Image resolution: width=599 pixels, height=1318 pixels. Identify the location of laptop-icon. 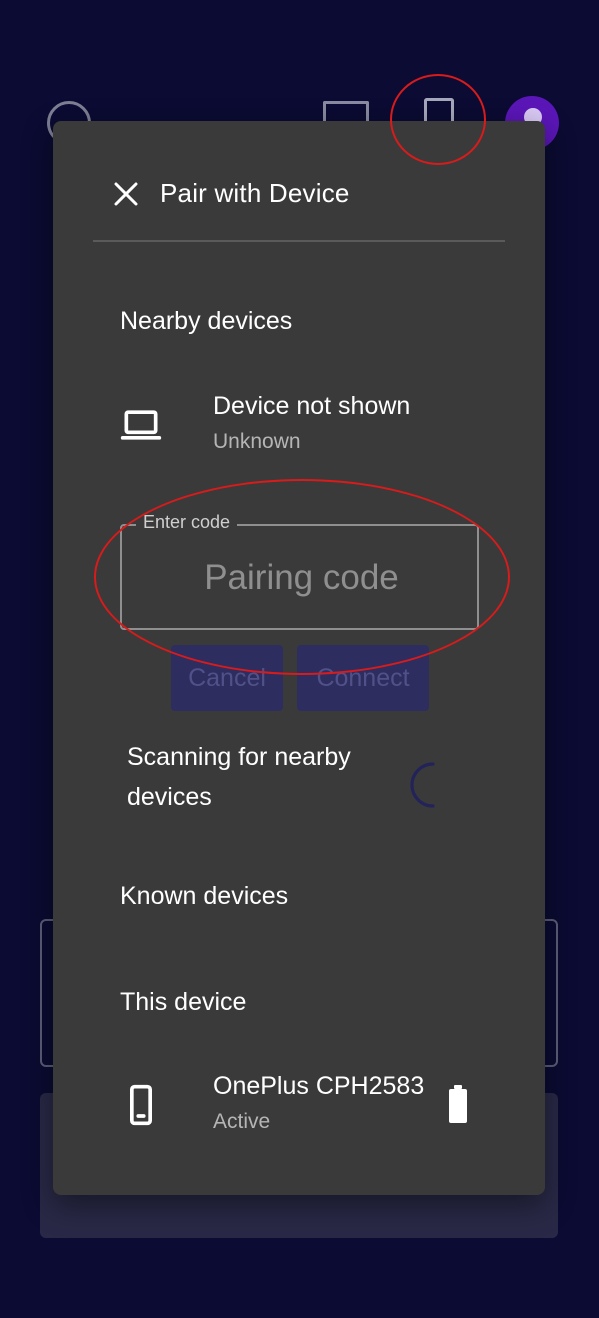
(141, 425).